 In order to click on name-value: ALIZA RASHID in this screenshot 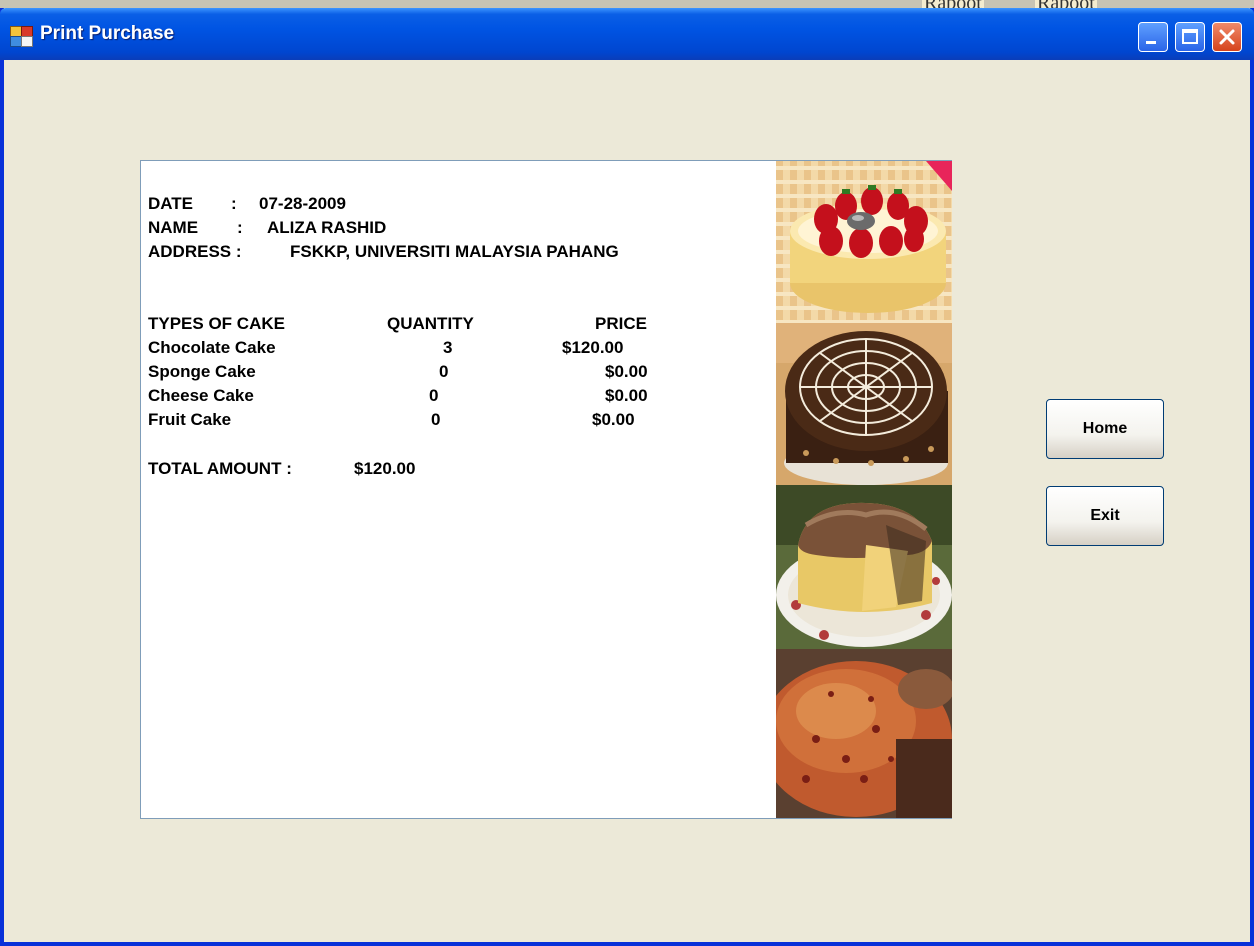, I will do `click(327, 227)`.